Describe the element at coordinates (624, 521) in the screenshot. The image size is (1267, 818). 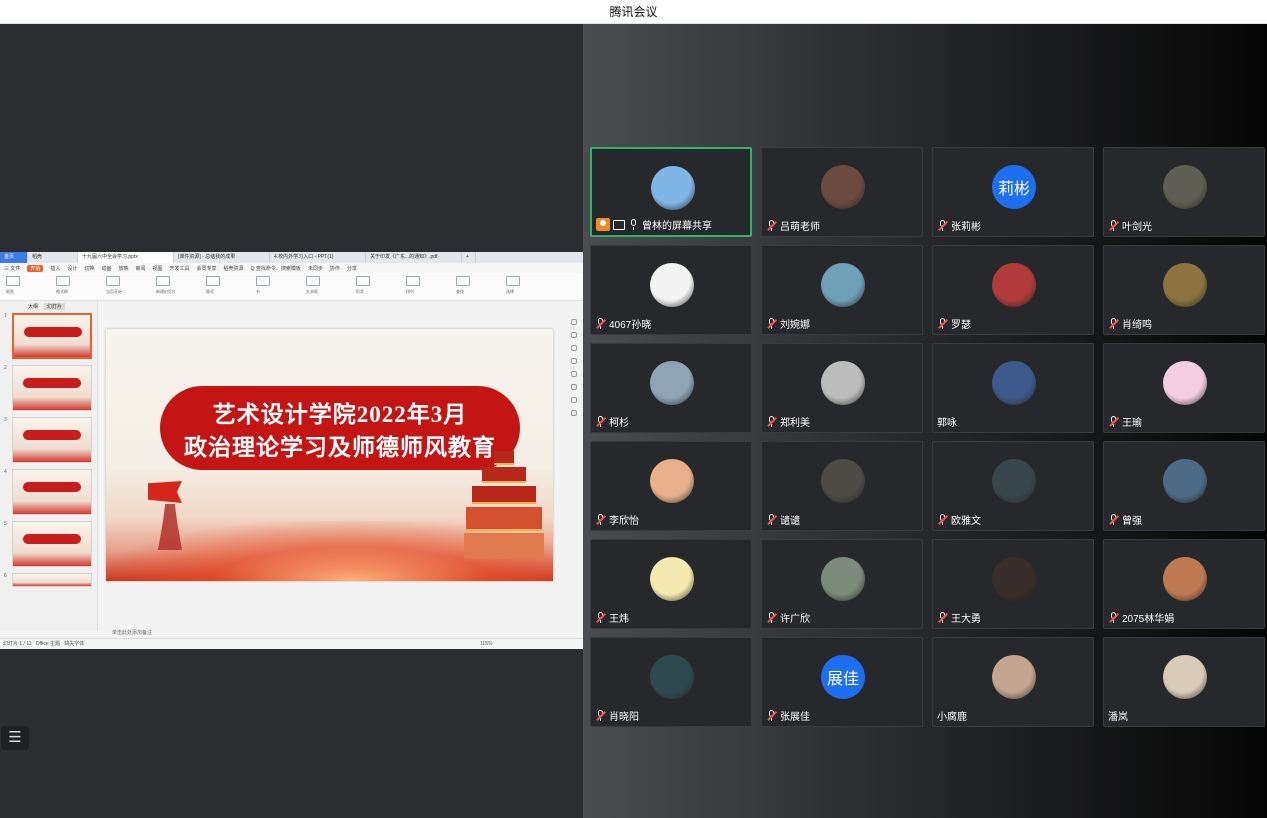
I see `participant-name: 李欣怡` at that location.